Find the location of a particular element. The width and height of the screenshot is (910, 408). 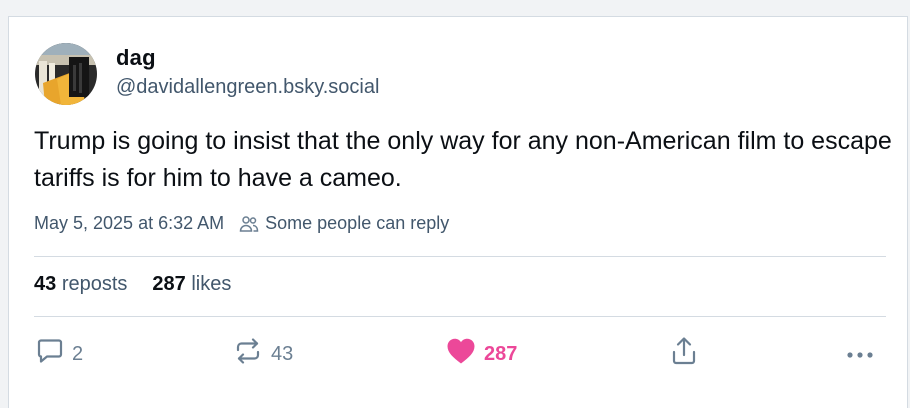

repost-icon is located at coordinates (248, 354).